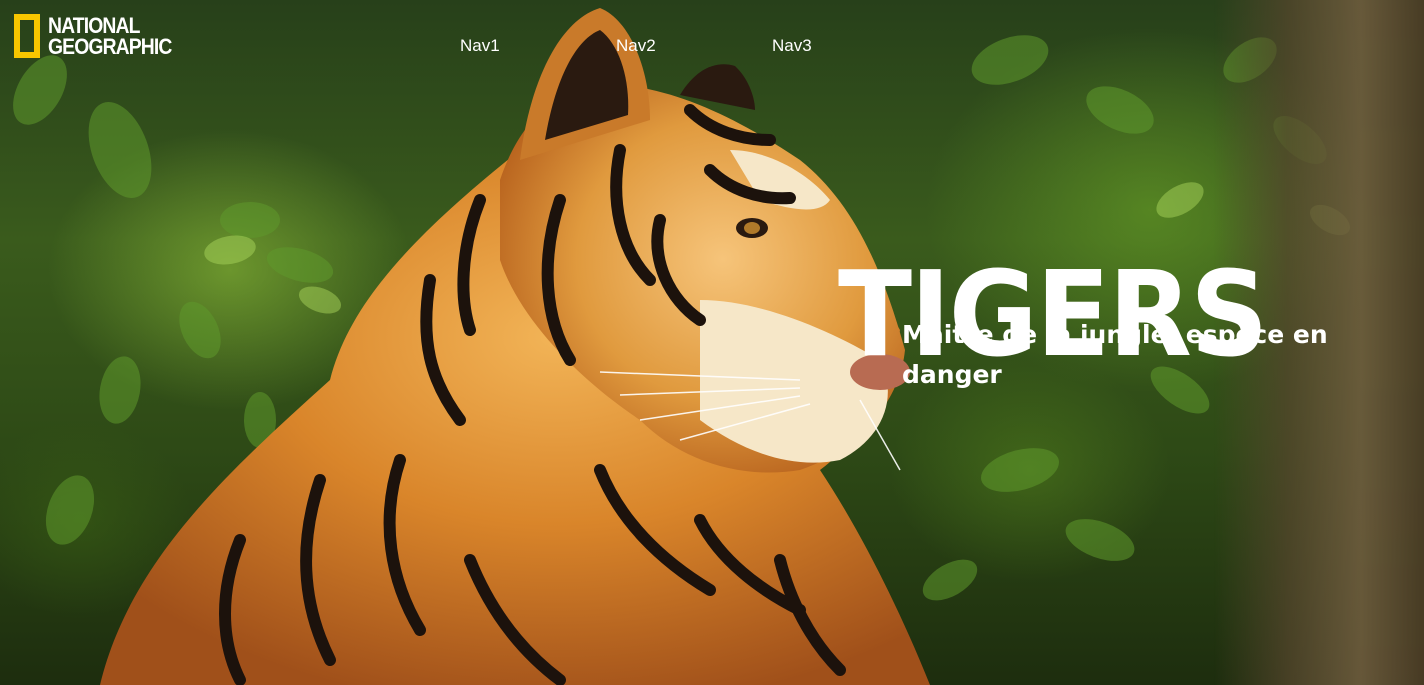 This screenshot has width=1424, height=685. Describe the element at coordinates (1115, 354) in the screenshot. I see `hero-subtitle: Maitre de la jungle, espèce en danger` at that location.